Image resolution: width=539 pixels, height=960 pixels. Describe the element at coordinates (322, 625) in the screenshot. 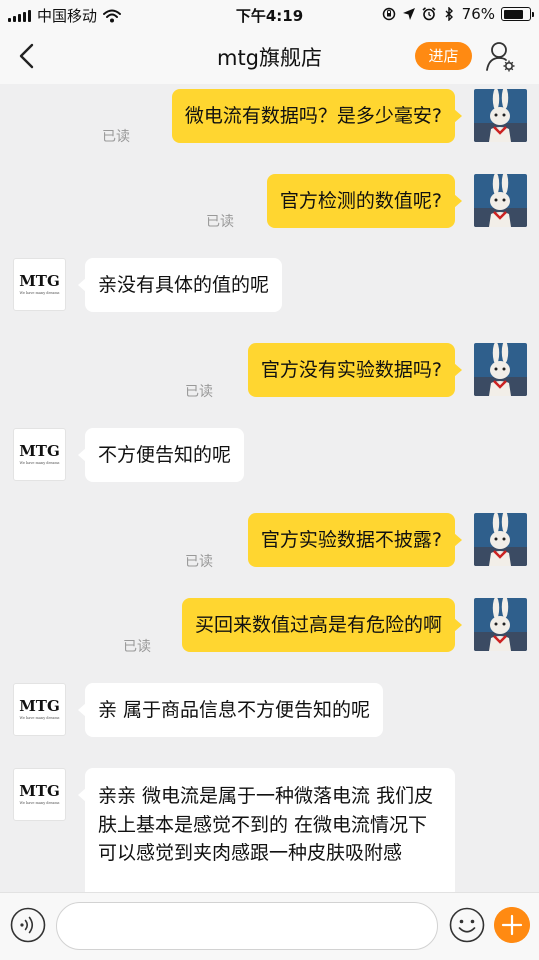

I see `message-bubble-sent: 买回来数值过高是有危险的啊` at that location.